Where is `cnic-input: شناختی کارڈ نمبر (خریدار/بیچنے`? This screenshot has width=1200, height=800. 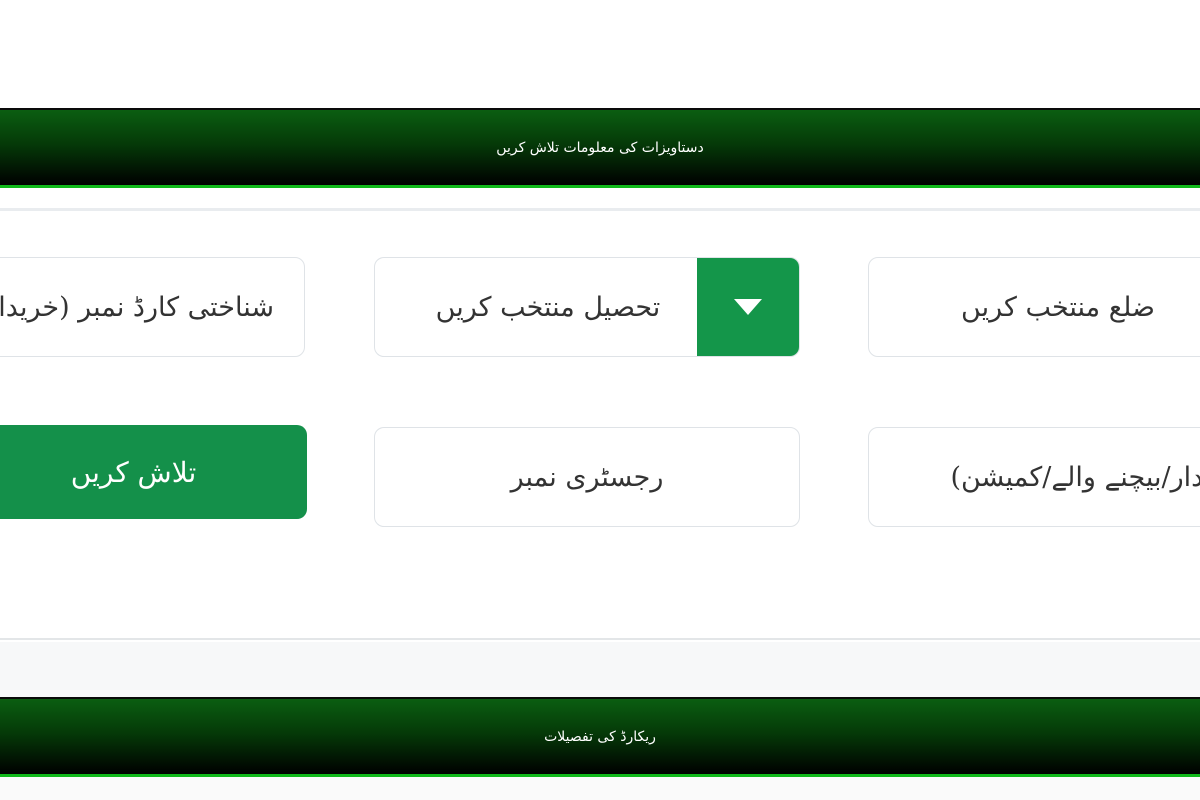 cnic-input: شناختی کارڈ نمبر (خریدار/بیچنے is located at coordinates (152, 307).